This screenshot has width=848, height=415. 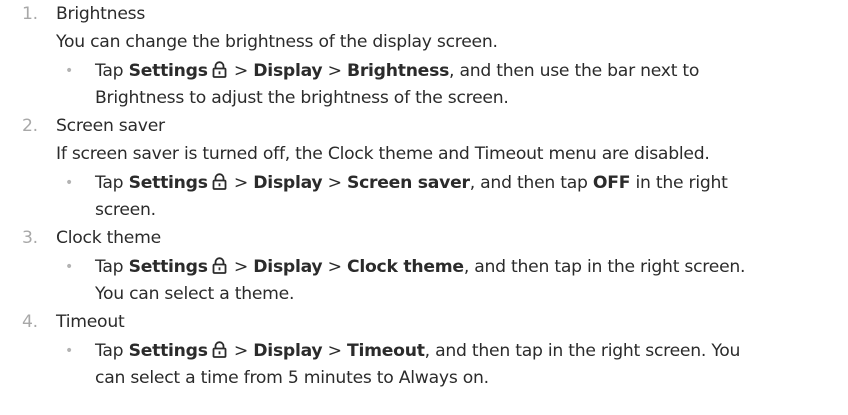 I want to click on menu-brightness: Brightness, so click(x=398, y=71).